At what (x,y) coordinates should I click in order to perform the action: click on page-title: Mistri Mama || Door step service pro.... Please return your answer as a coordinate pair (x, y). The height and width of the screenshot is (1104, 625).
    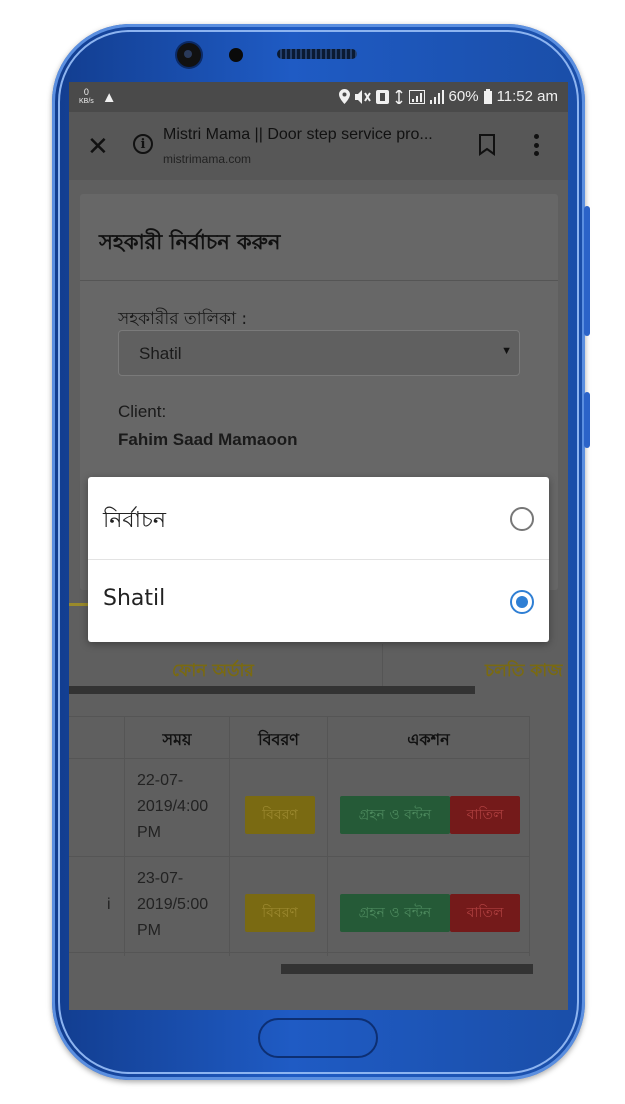
    Looking at the image, I should click on (298, 134).